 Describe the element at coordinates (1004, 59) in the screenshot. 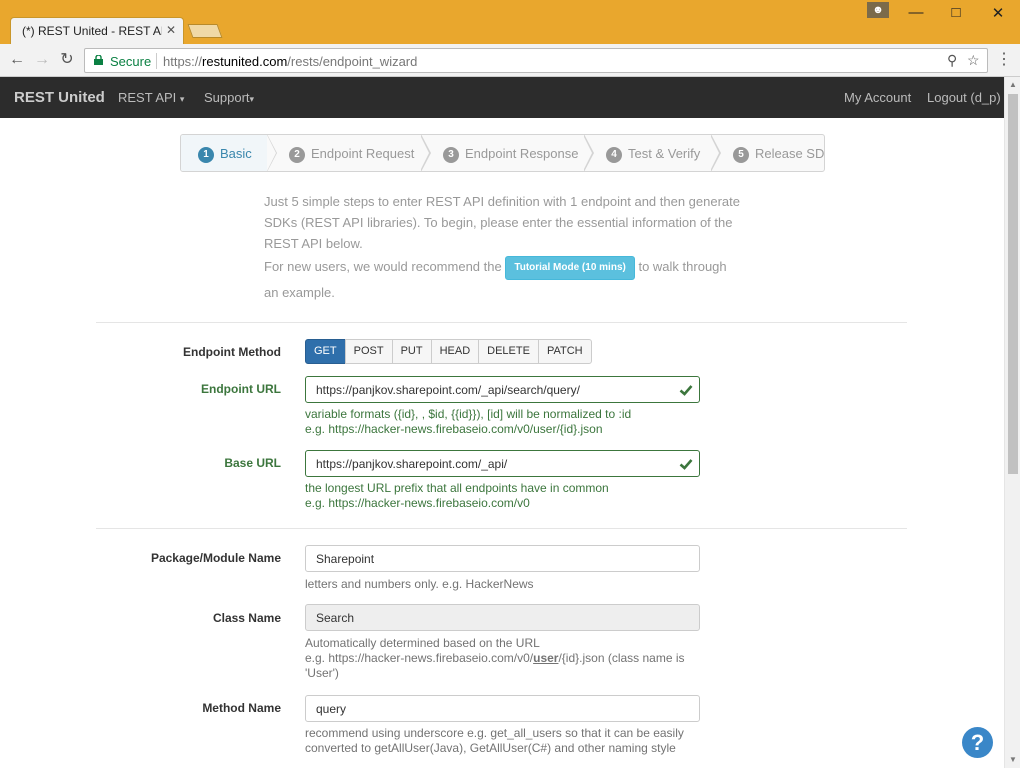

I see `browser-menu-icon: ⋮` at that location.